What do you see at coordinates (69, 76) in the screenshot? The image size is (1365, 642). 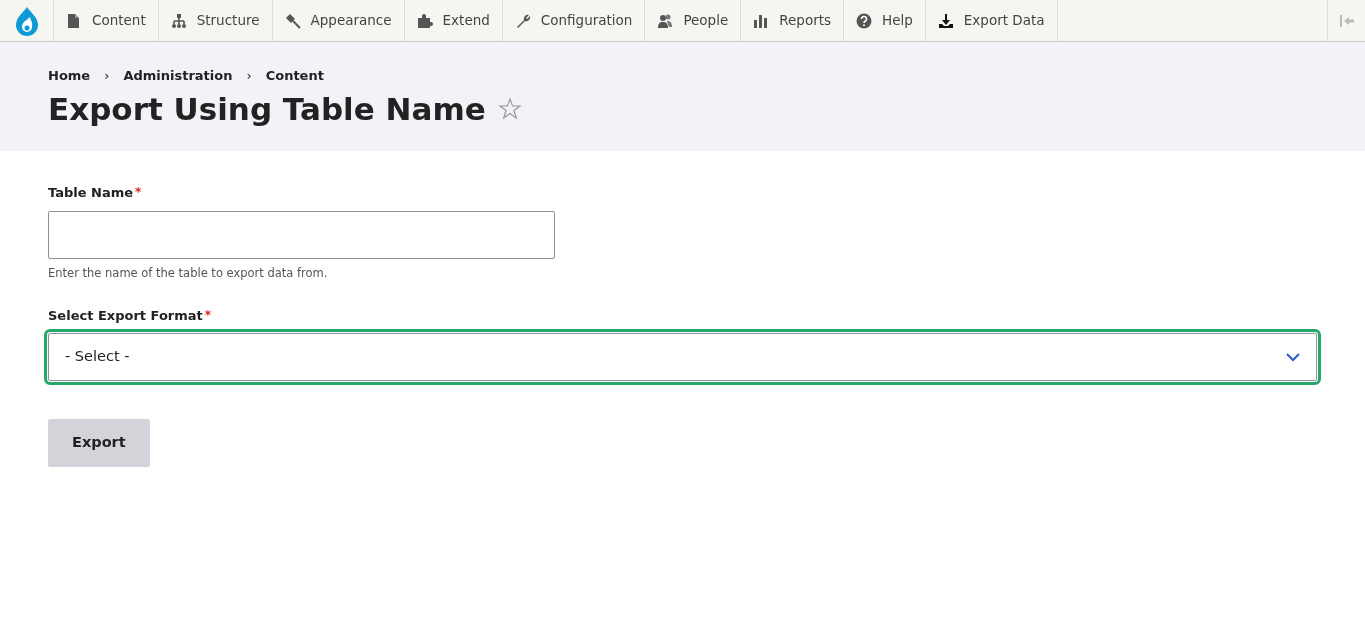 I see `breadcrumb-link: Home` at bounding box center [69, 76].